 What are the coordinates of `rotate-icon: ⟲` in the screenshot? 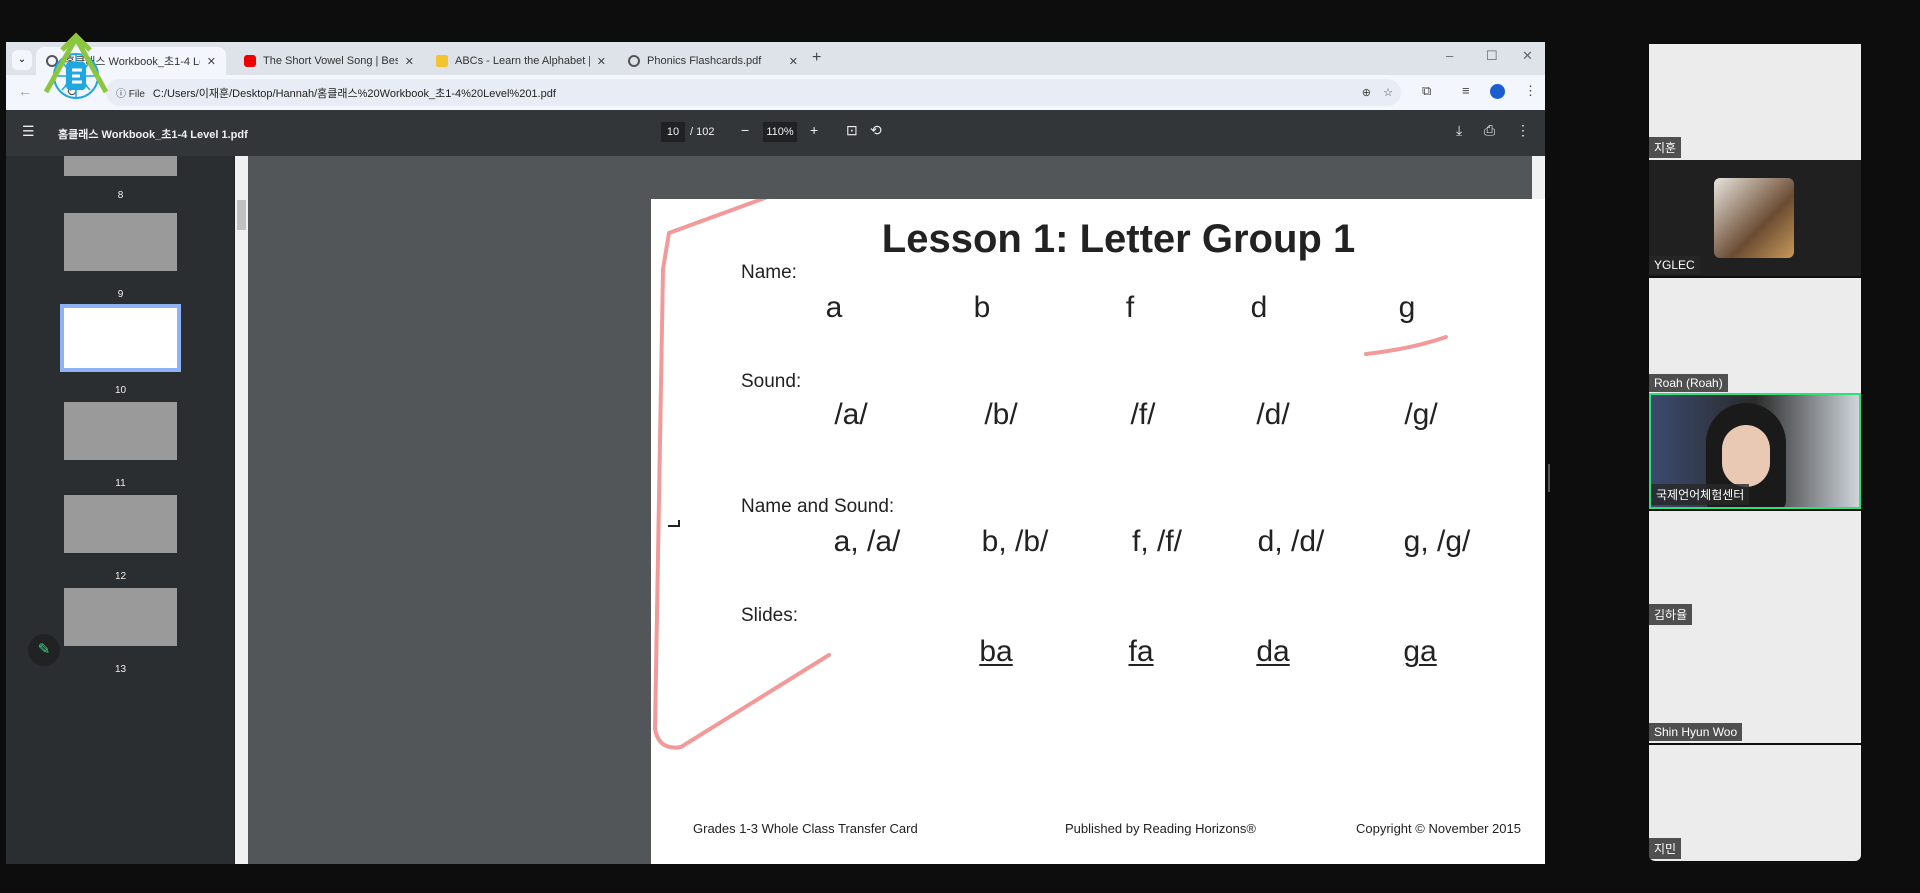 It's located at (876, 130).